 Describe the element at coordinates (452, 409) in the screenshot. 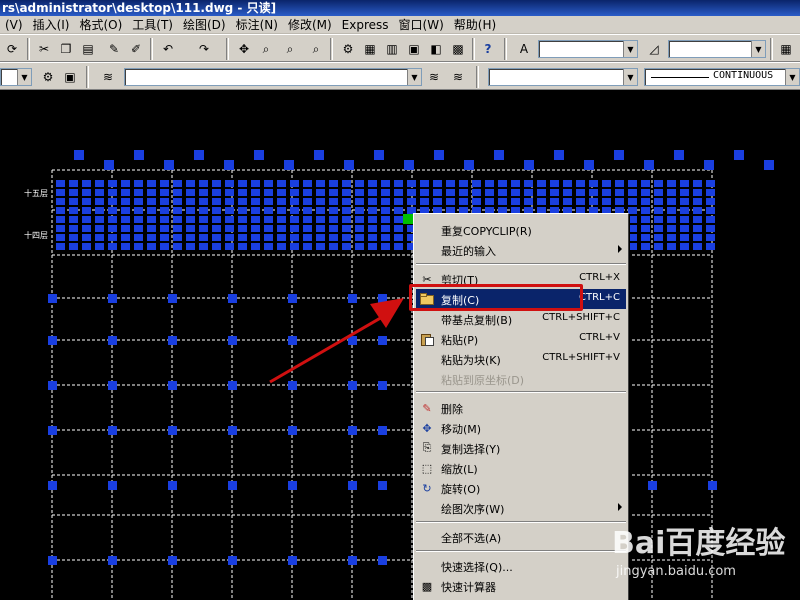

I see `menu-item-label: 删除` at that location.